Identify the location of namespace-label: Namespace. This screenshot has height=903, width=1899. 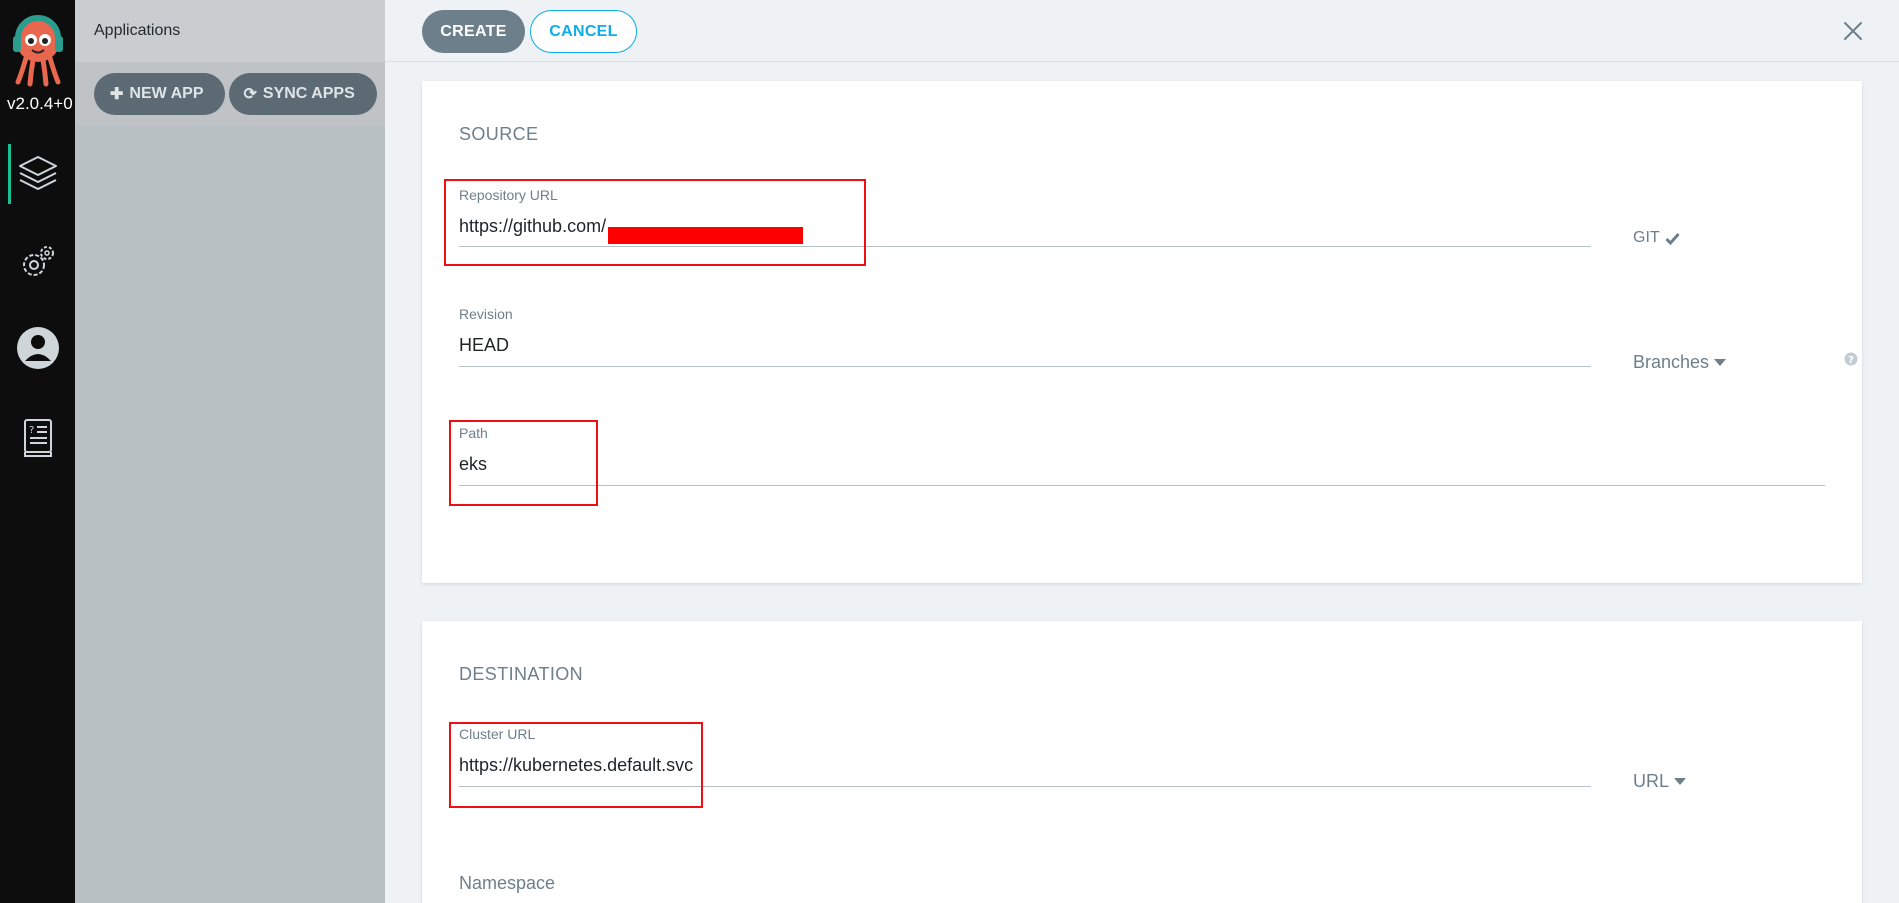
(507, 883).